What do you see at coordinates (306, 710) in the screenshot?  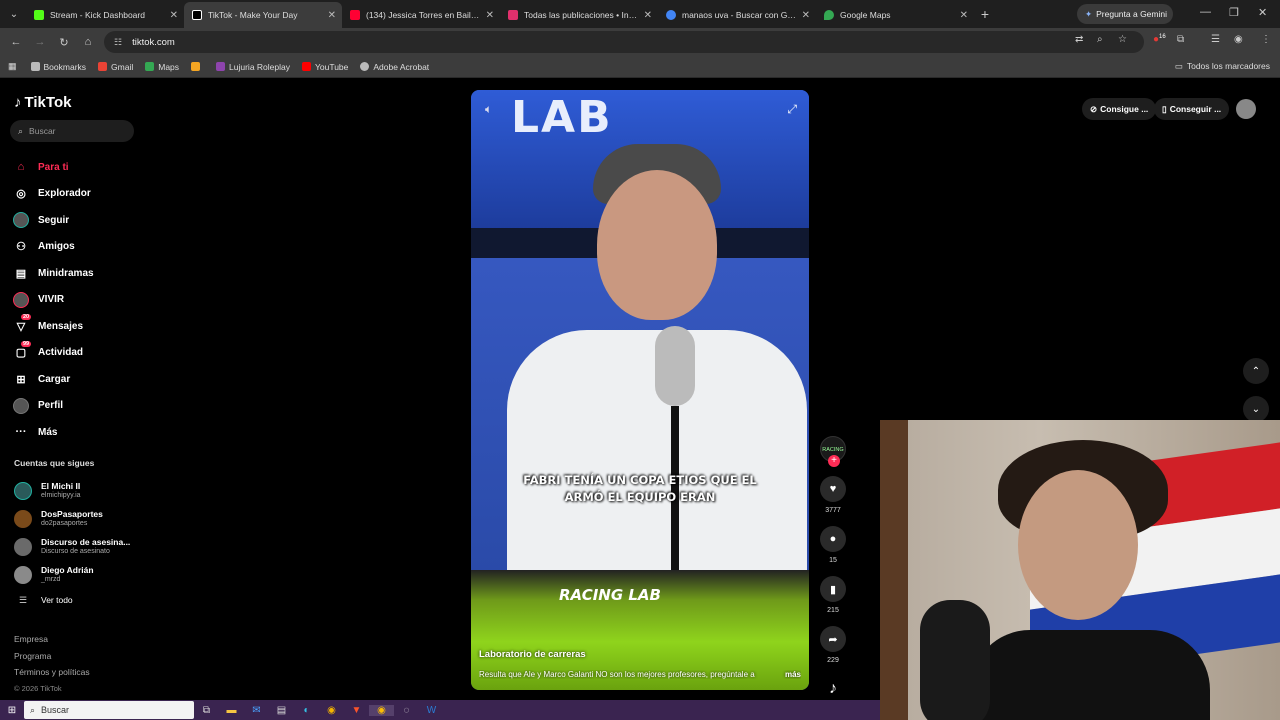 I see `edge-icon: ◐` at bounding box center [306, 710].